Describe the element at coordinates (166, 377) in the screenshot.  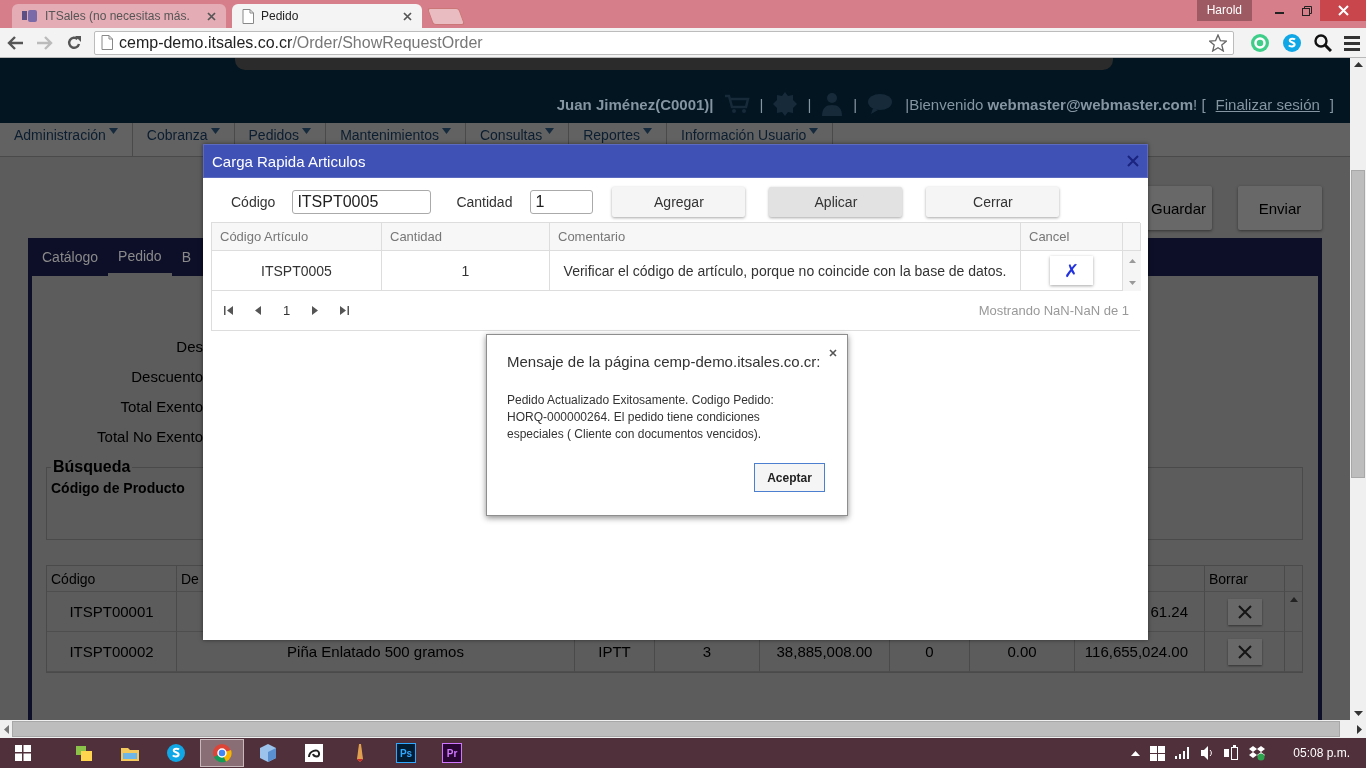
I see `field-label: Descuento` at that location.